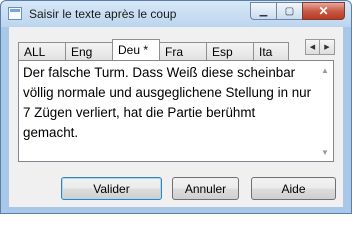  Describe the element at coordinates (230, 51) in the screenshot. I see `tab-esp: Esp` at that location.